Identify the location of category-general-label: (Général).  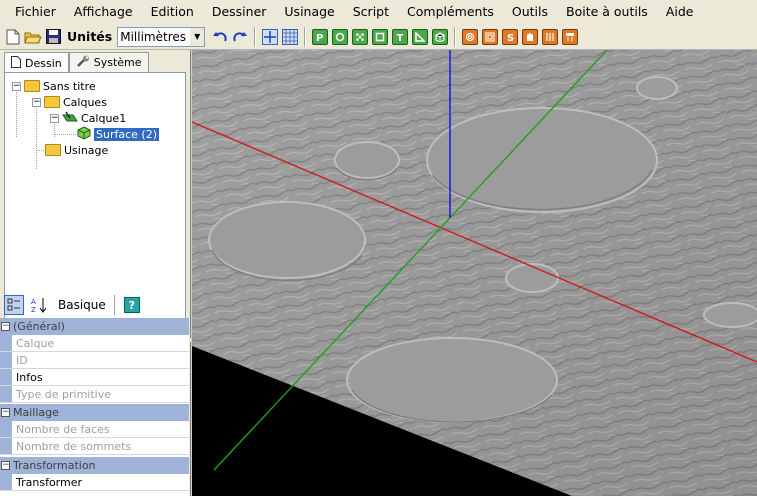
(39, 326).